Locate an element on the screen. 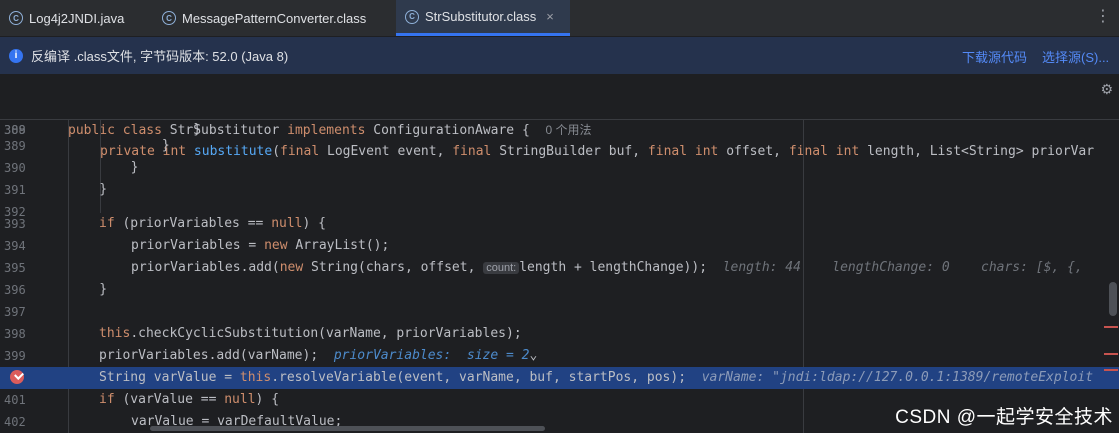  download-sources-link: 下载源代码 is located at coordinates (994, 56).